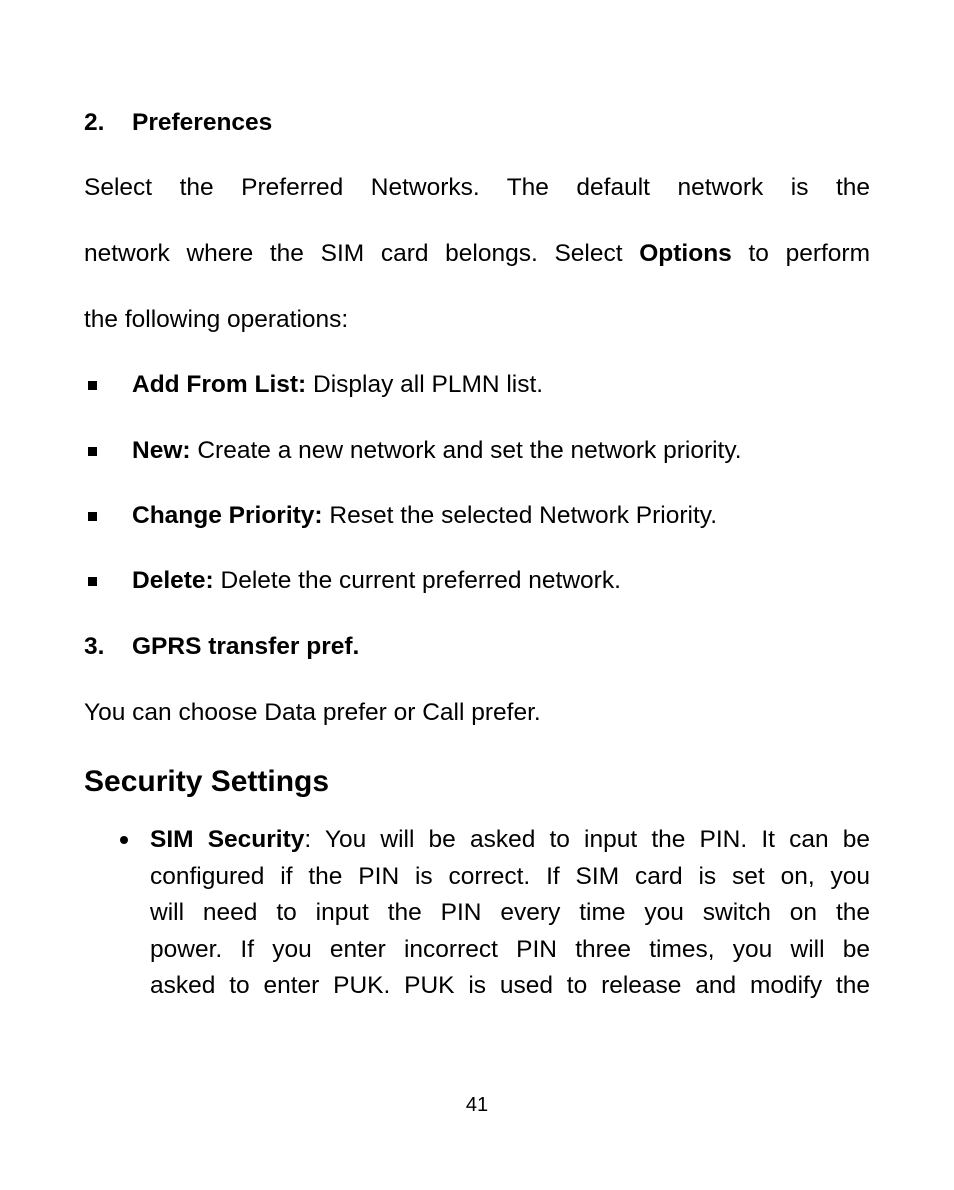 This screenshot has height=1190, width=954. What do you see at coordinates (216, 319) in the screenshot?
I see `preferences-paragraph-line-3: the following operations:` at bounding box center [216, 319].